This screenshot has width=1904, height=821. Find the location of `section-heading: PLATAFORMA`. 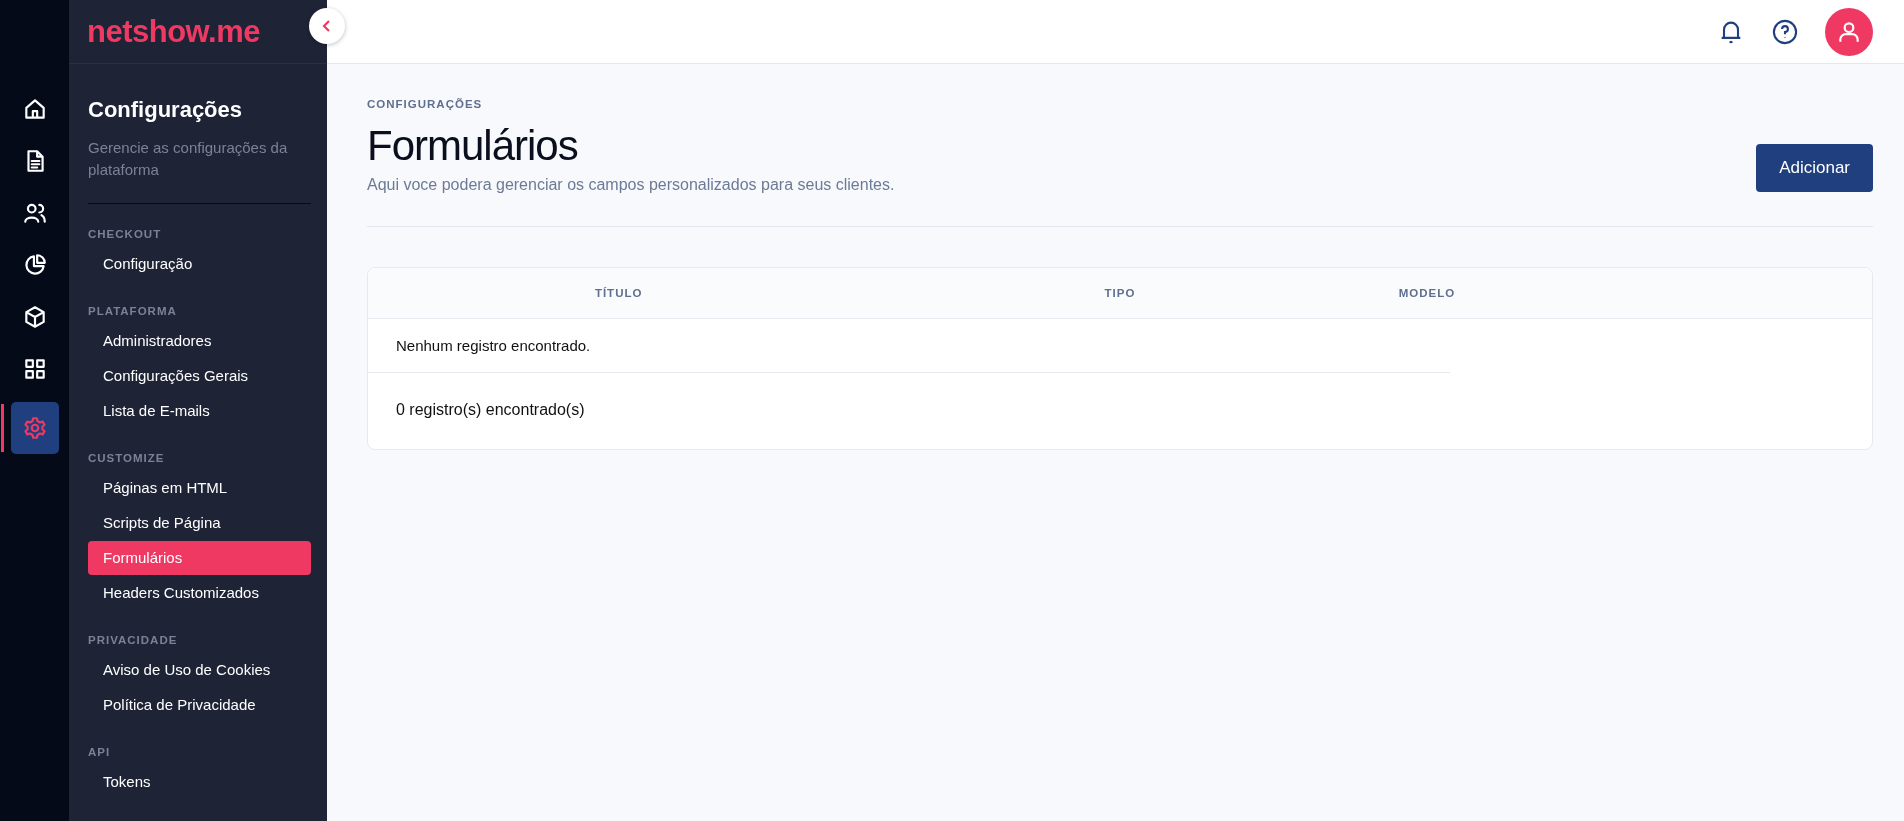

section-heading: PLATAFORMA is located at coordinates (133, 311).